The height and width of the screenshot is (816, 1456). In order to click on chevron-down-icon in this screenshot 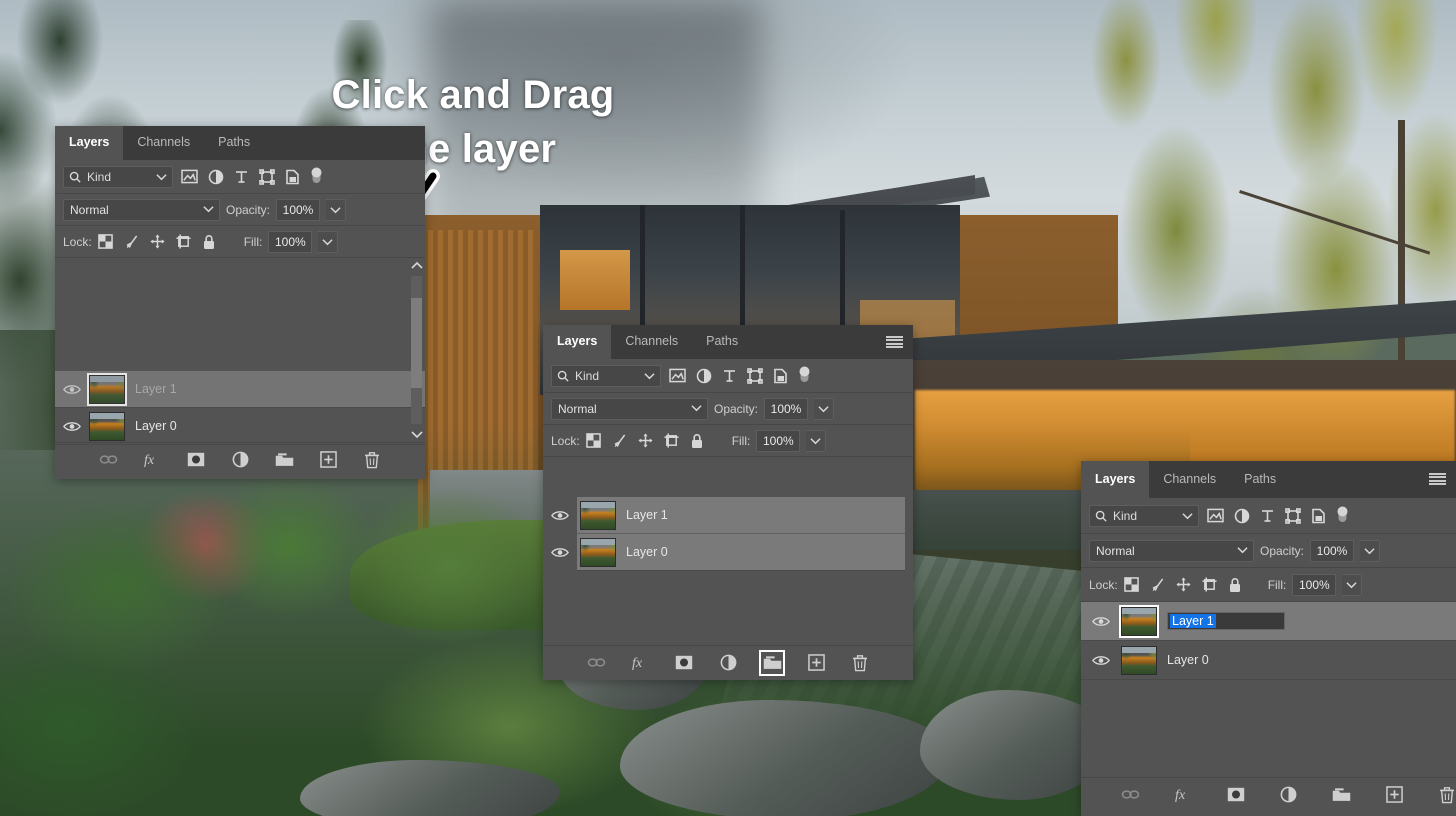, I will do `click(417, 434)`.